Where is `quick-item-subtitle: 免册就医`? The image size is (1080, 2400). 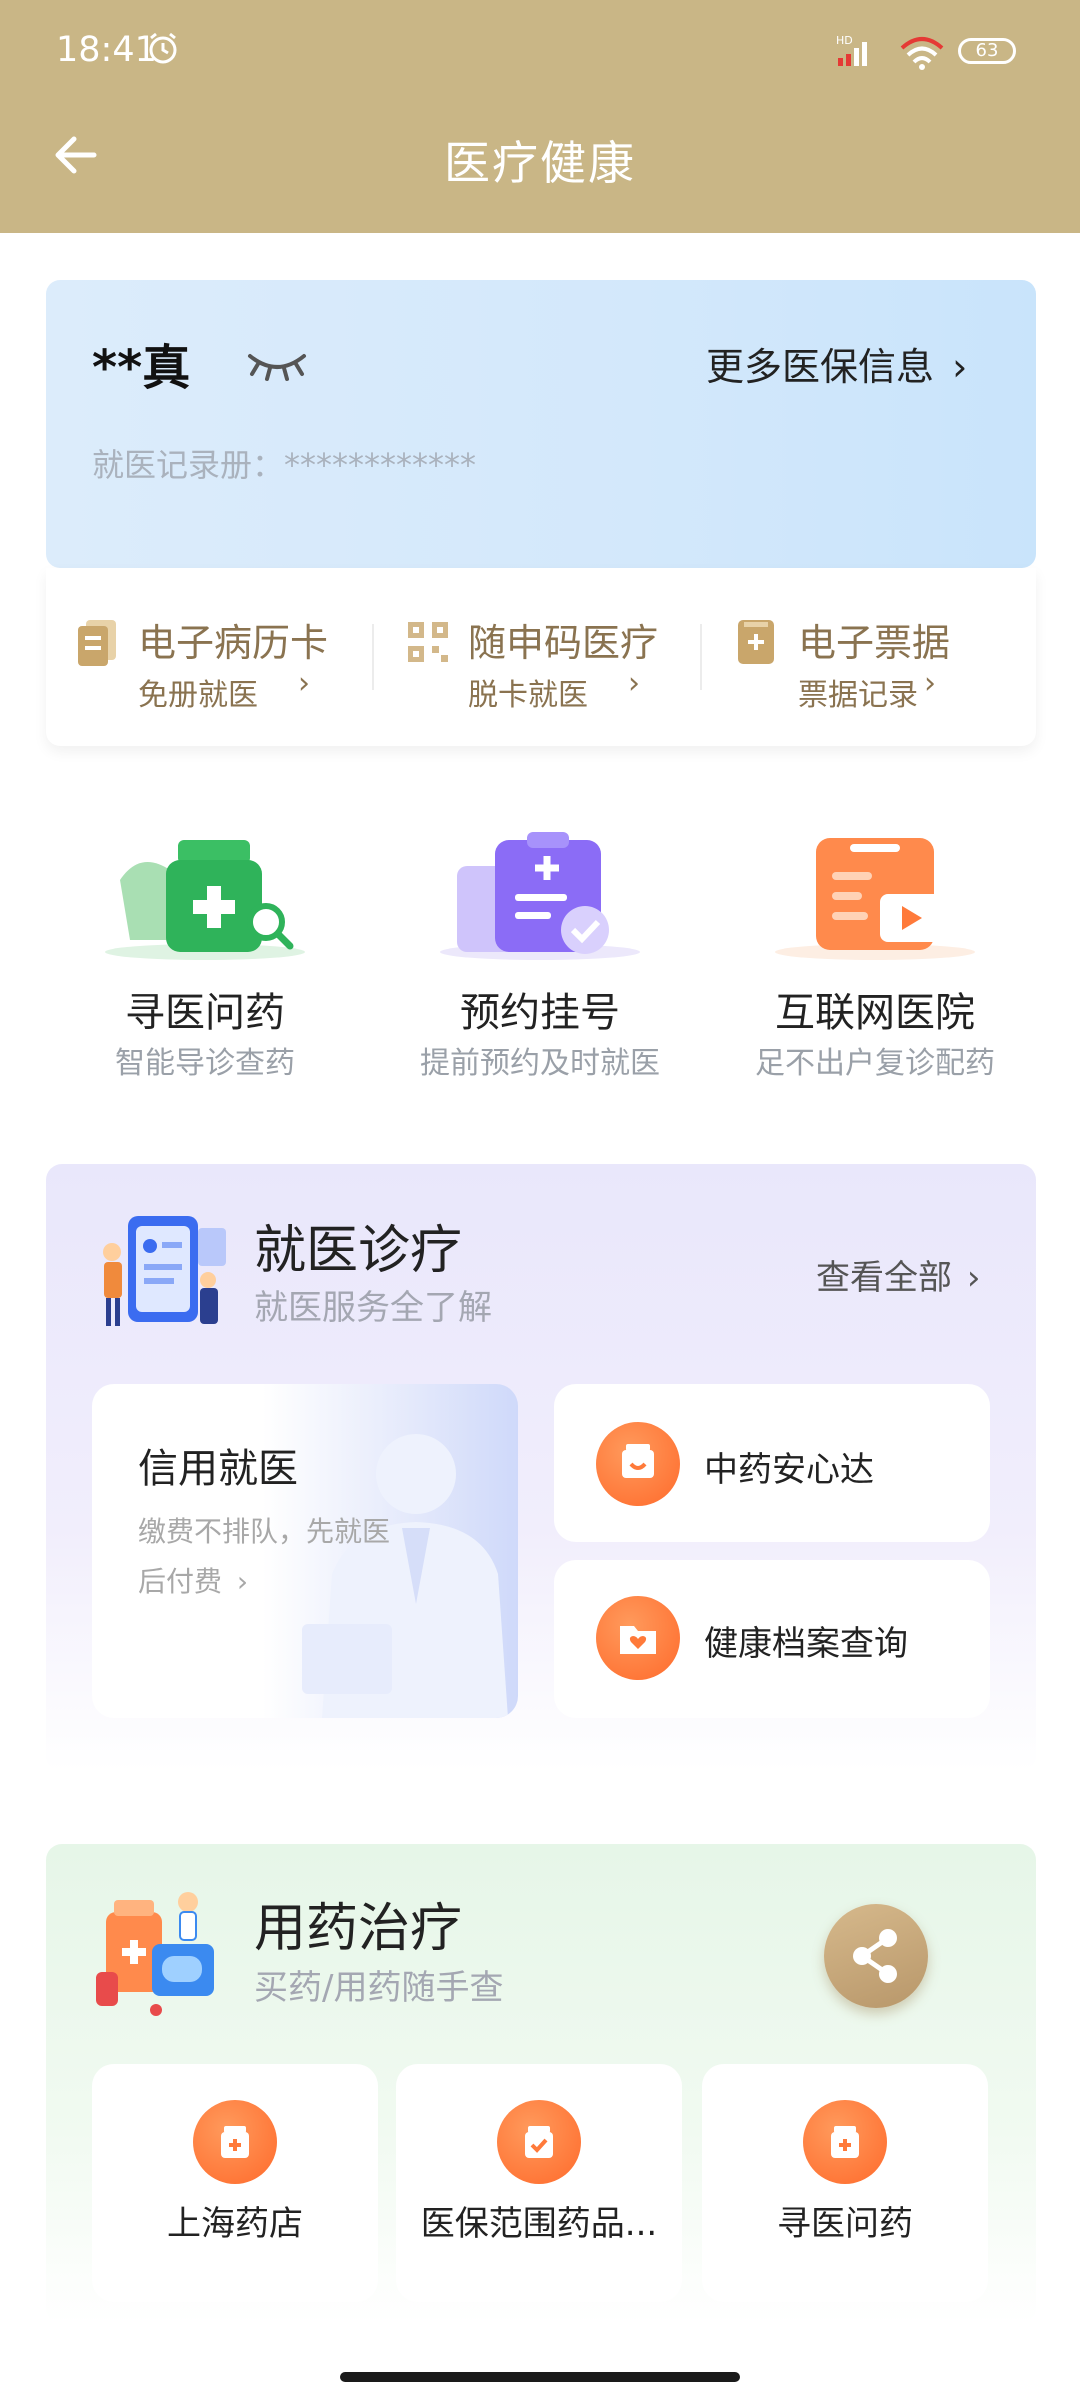 quick-item-subtitle: 免册就医 is located at coordinates (198, 695).